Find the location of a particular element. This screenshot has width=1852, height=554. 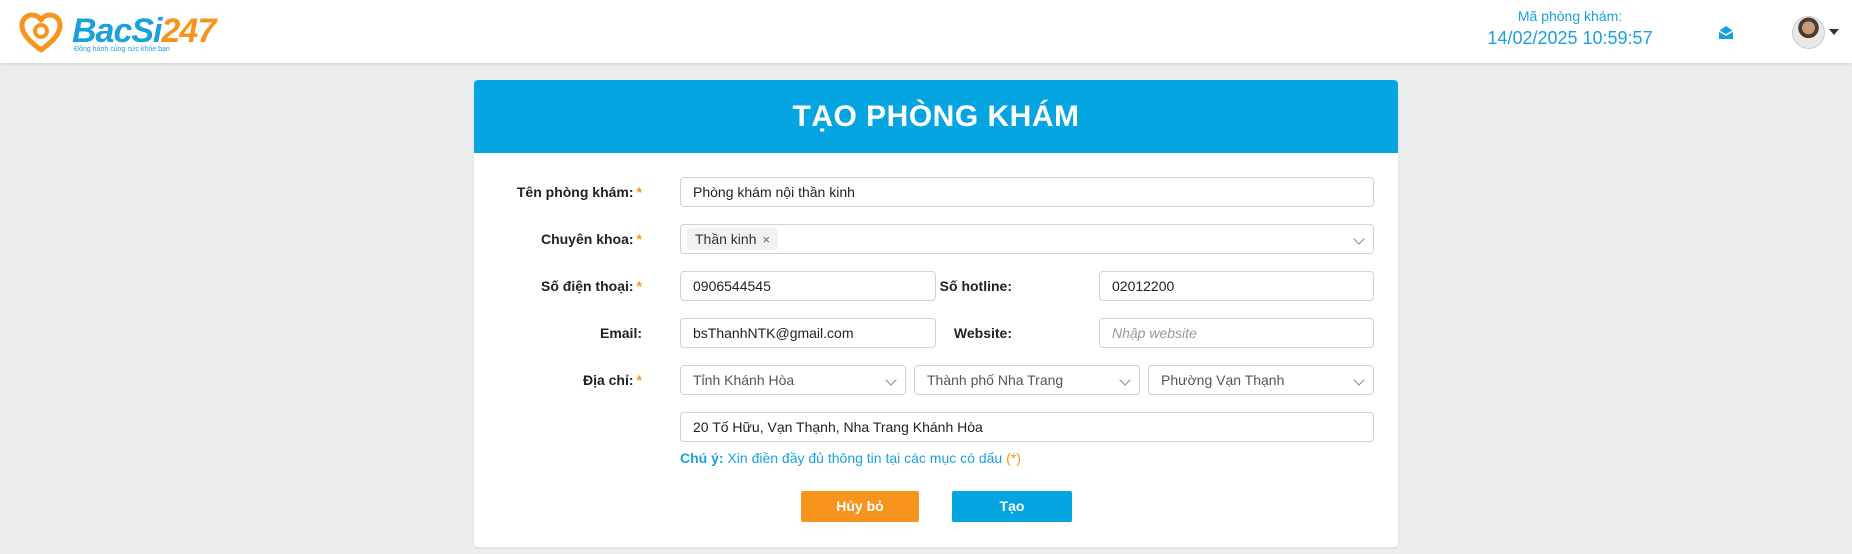

hotline-label: Số hotline: is located at coordinates (975, 286).